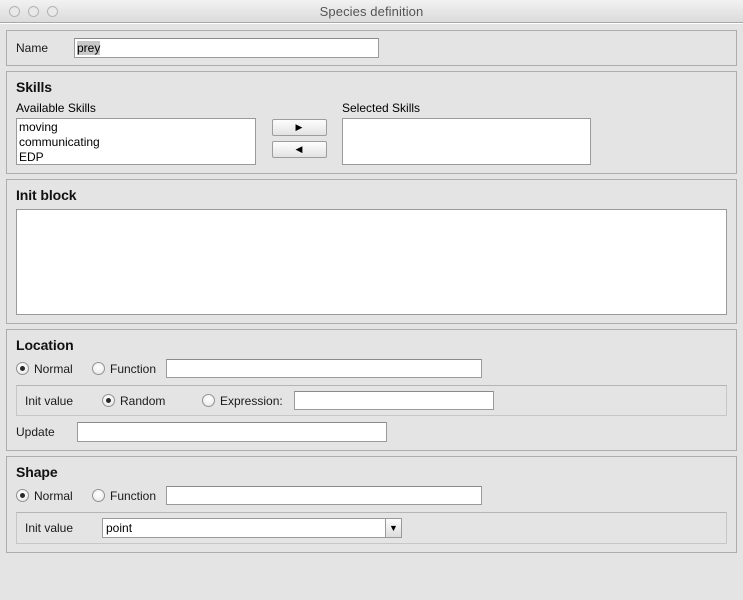 The image size is (743, 600). What do you see at coordinates (381, 108) in the screenshot?
I see `selected-skills-label: Selected Skills` at bounding box center [381, 108].